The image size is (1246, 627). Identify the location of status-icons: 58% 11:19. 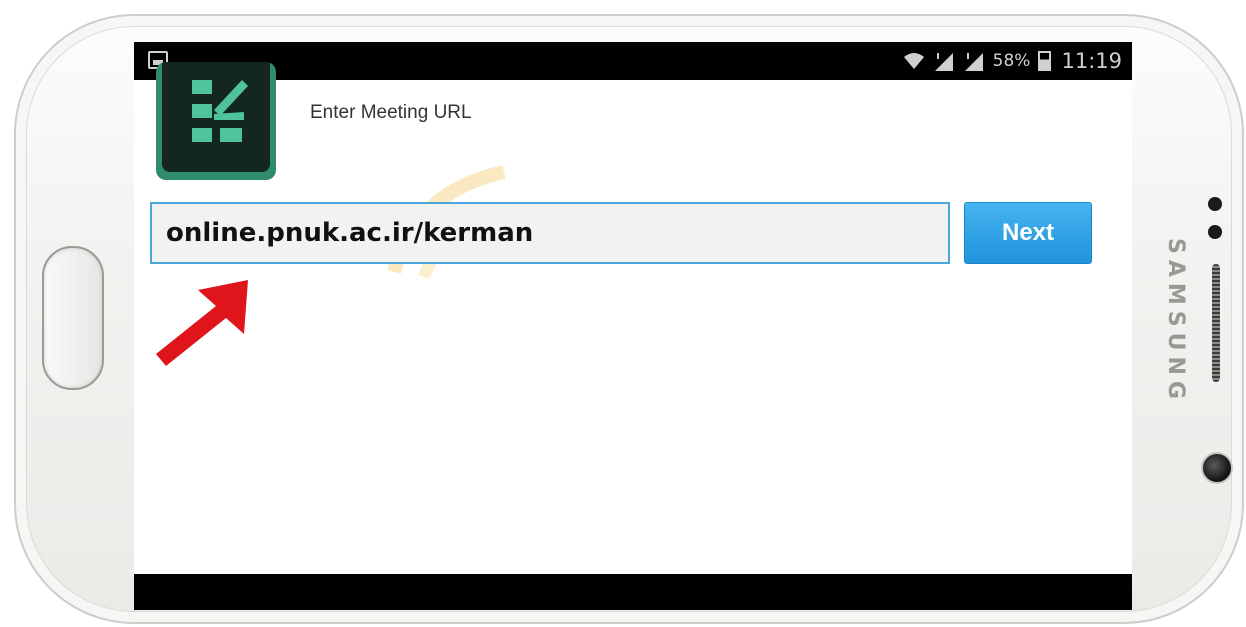
(1012, 61).